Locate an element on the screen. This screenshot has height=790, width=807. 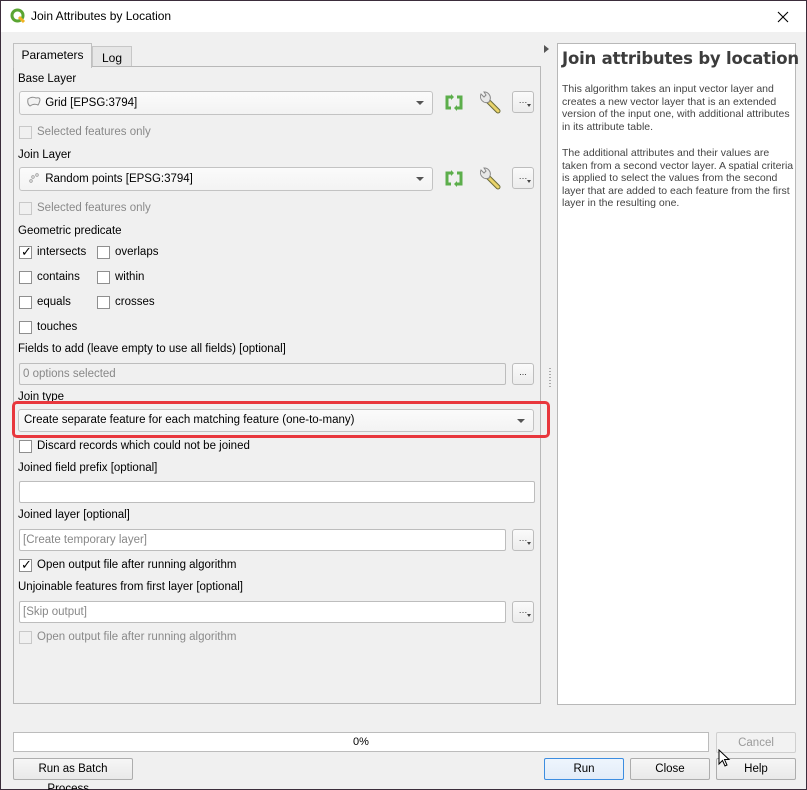
join-selected-only-label: Selected features only is located at coordinates (94, 208).